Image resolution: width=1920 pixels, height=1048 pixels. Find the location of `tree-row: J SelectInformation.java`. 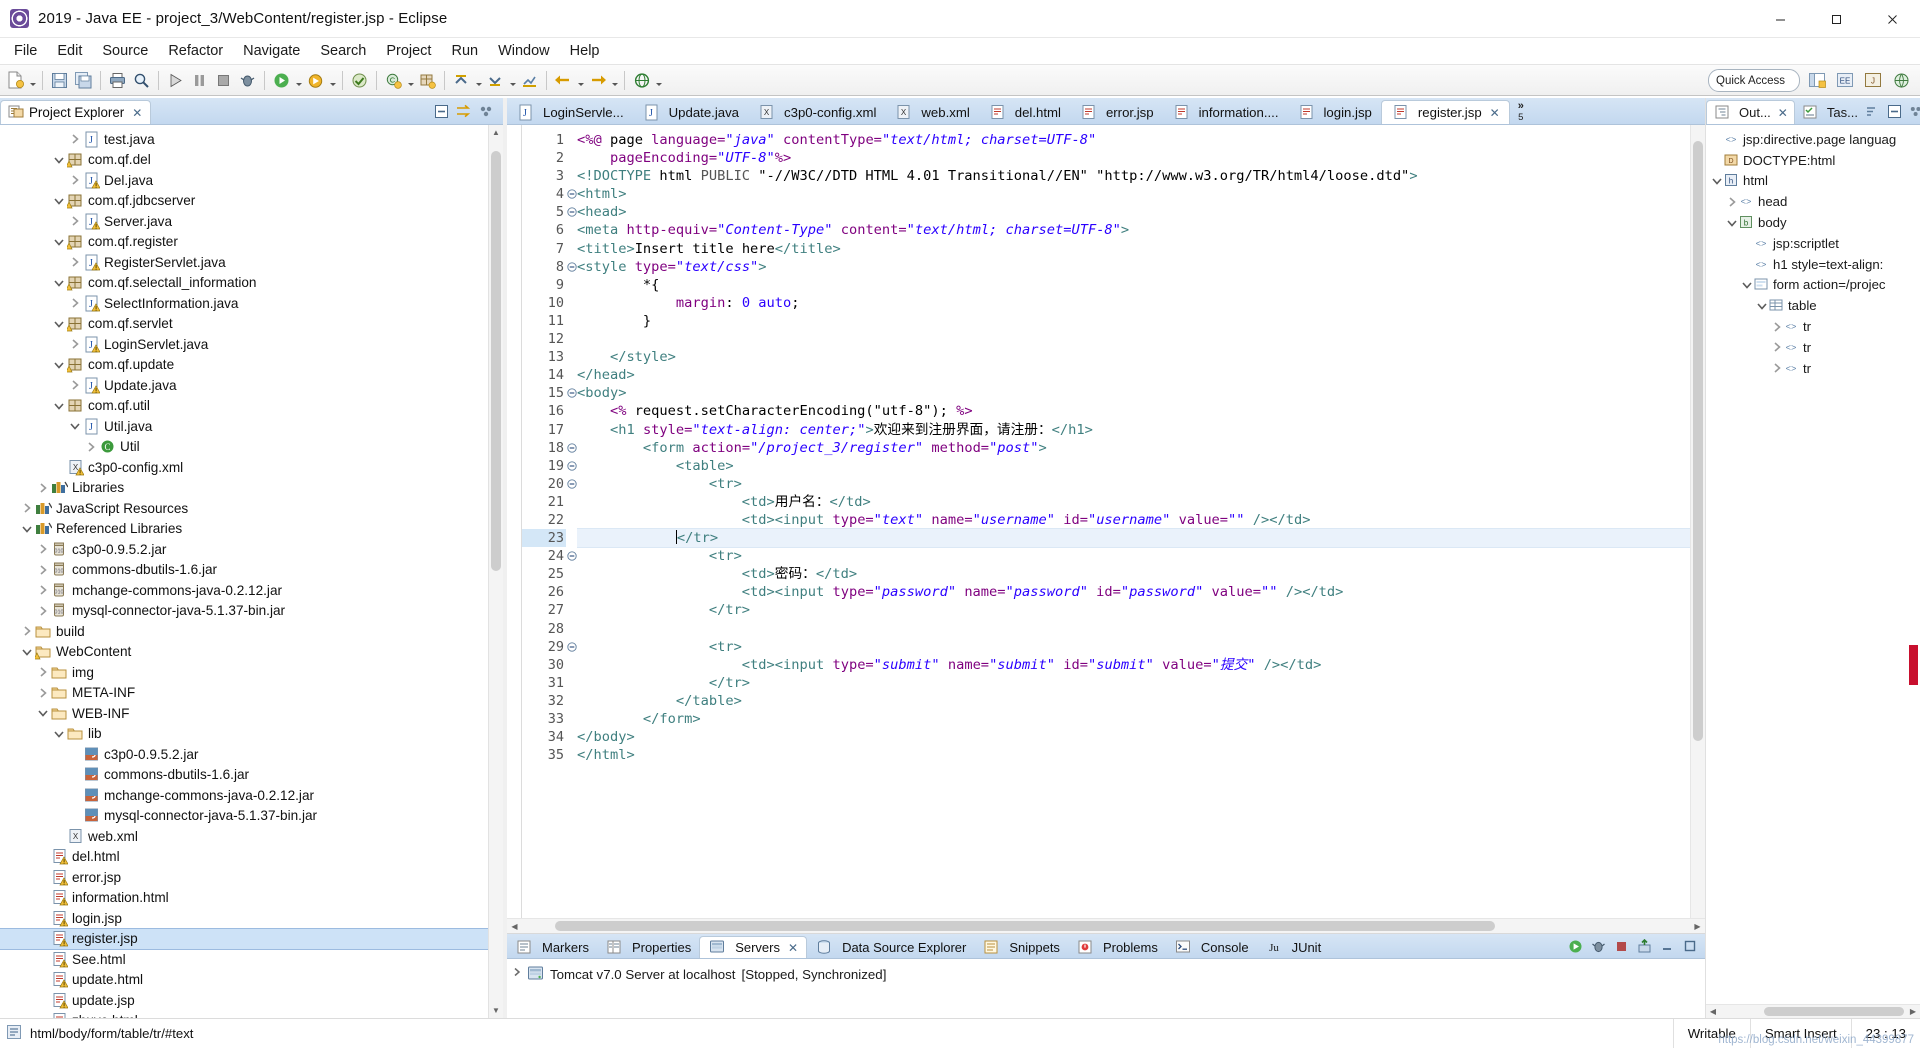

tree-row: J SelectInformation.java is located at coordinates (251, 303).